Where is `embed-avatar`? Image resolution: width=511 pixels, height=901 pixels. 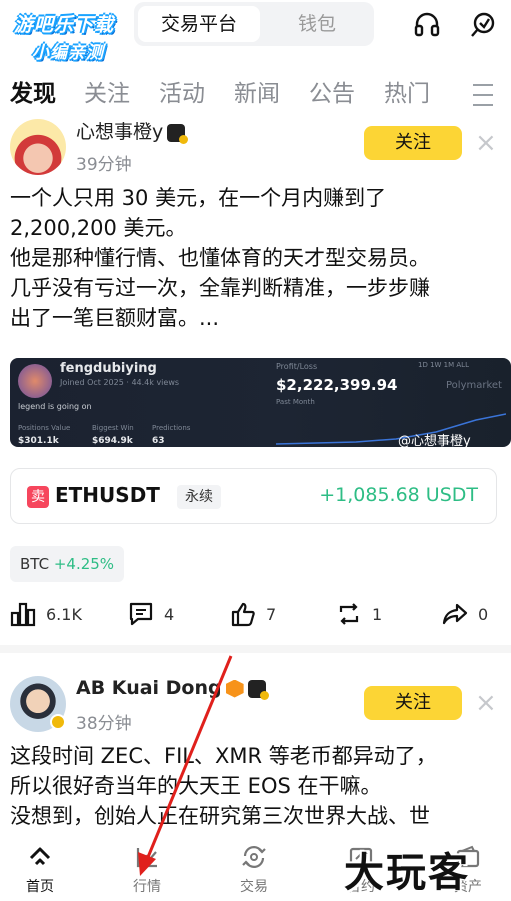
embed-avatar is located at coordinates (35, 381).